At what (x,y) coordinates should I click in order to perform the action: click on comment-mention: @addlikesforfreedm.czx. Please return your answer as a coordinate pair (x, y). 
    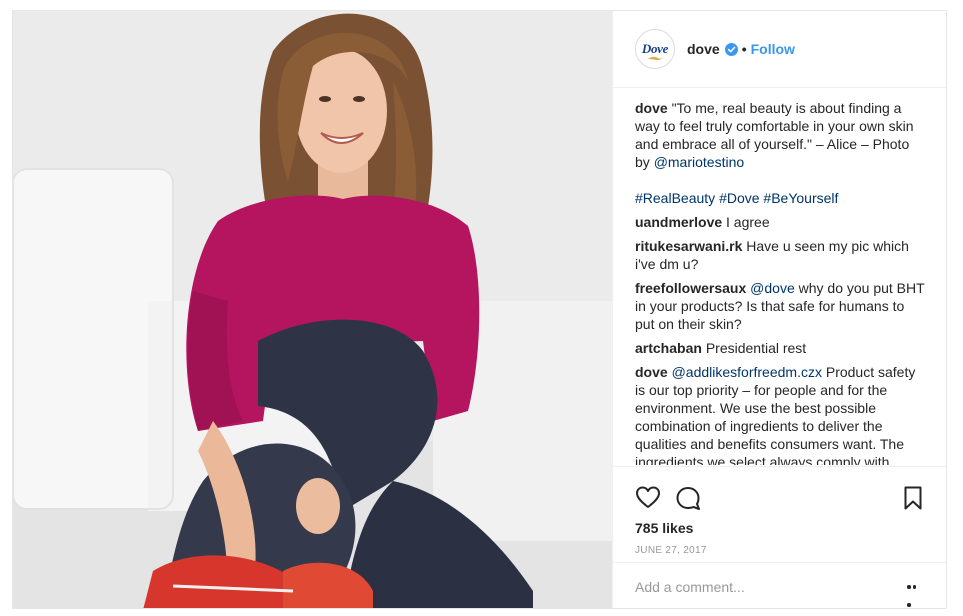
    Looking at the image, I should click on (747, 372).